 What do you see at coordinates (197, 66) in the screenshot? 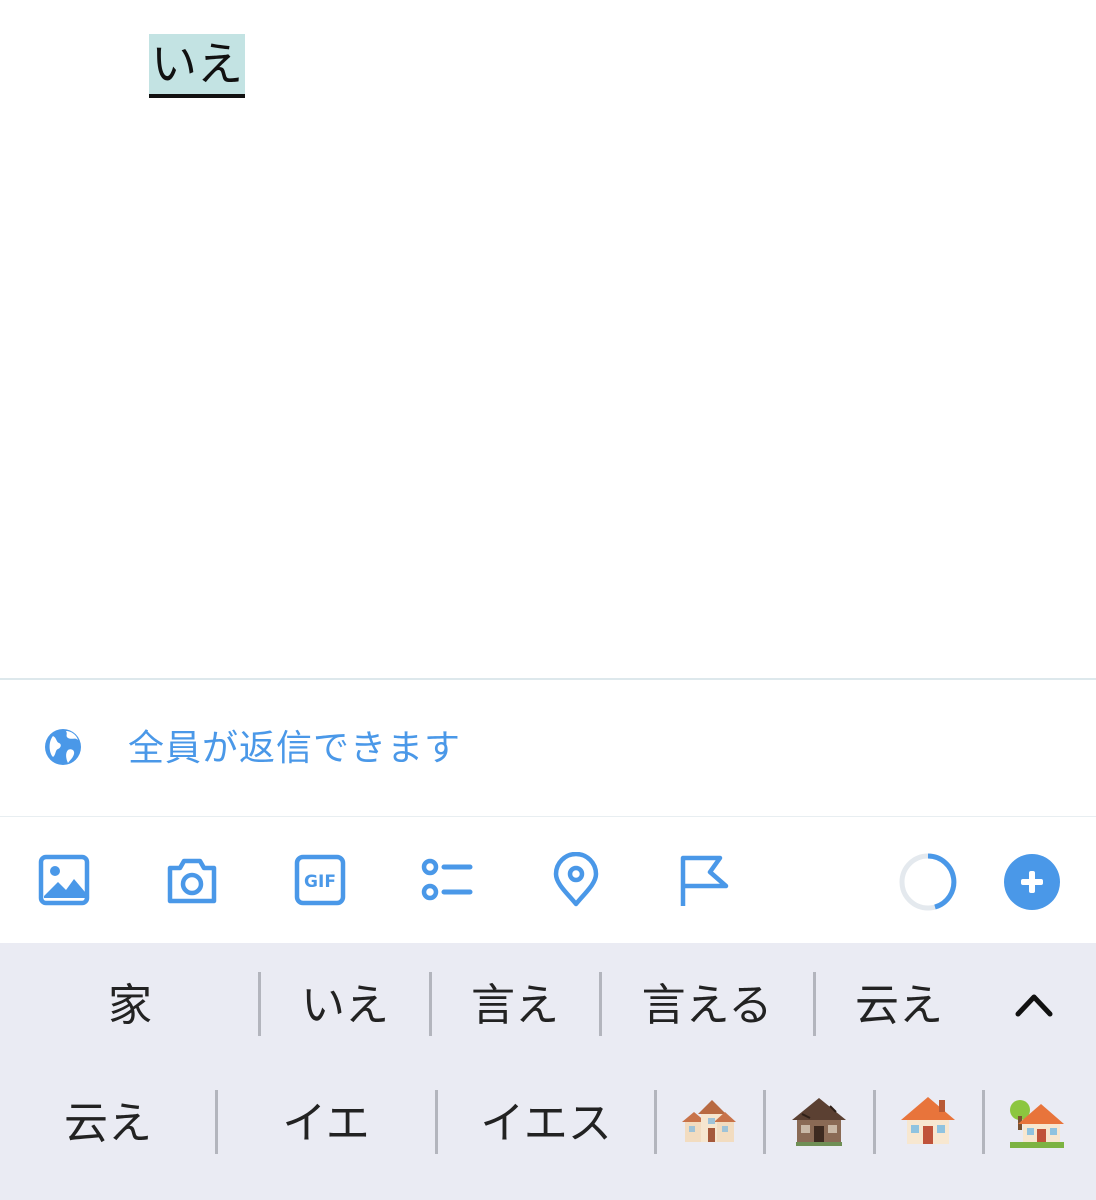
I see `composing-text: いえ` at bounding box center [197, 66].